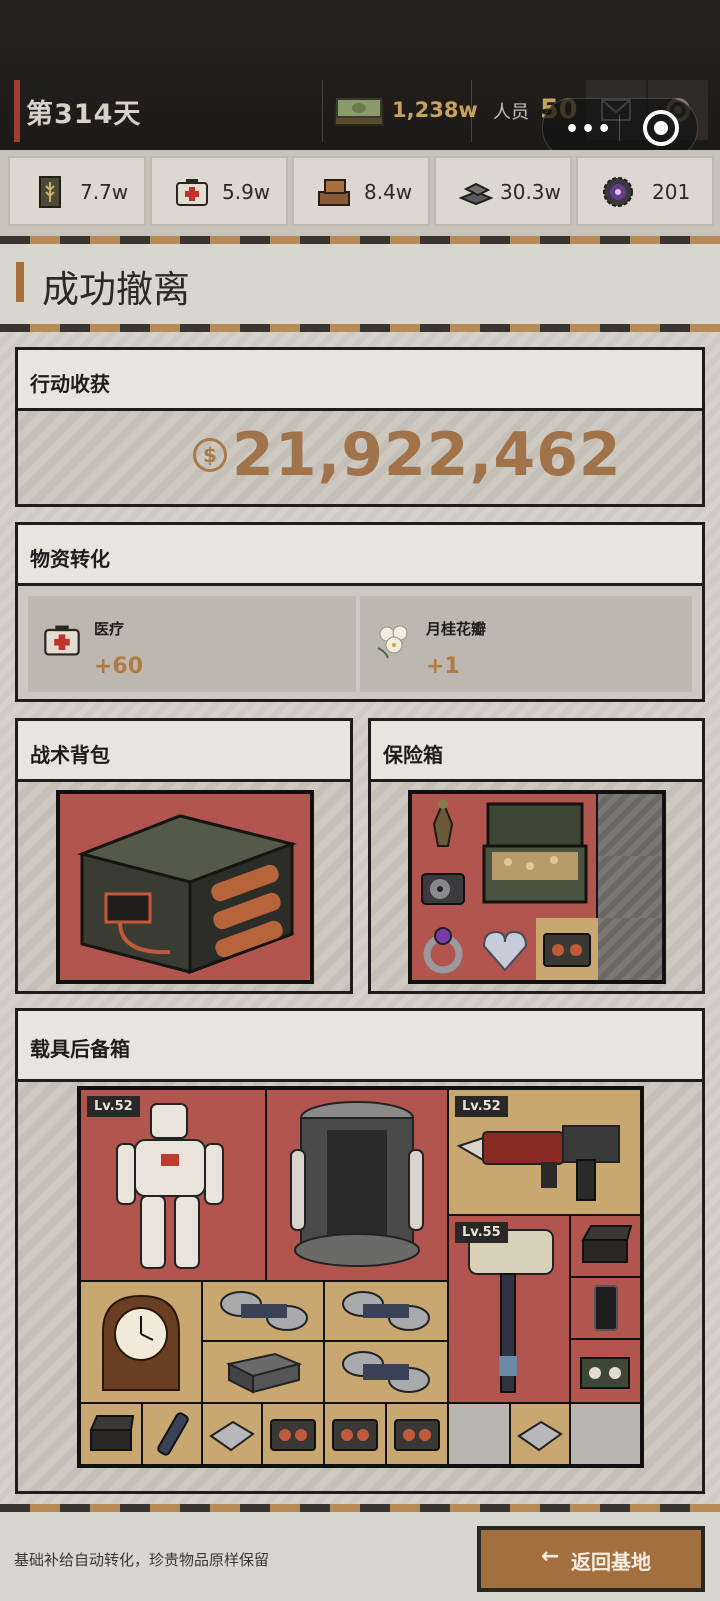 Image resolution: width=720 pixels, height=1601 pixels. What do you see at coordinates (17, 111) in the screenshot?
I see `day-accent` at bounding box center [17, 111].